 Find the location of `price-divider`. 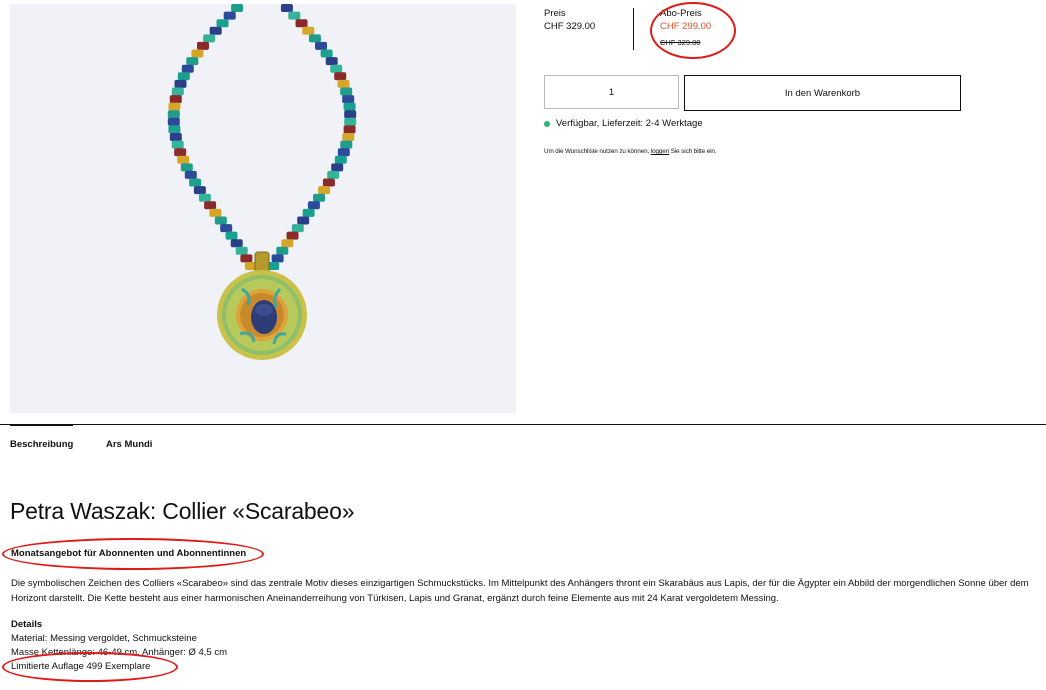

price-divider is located at coordinates (633, 29).